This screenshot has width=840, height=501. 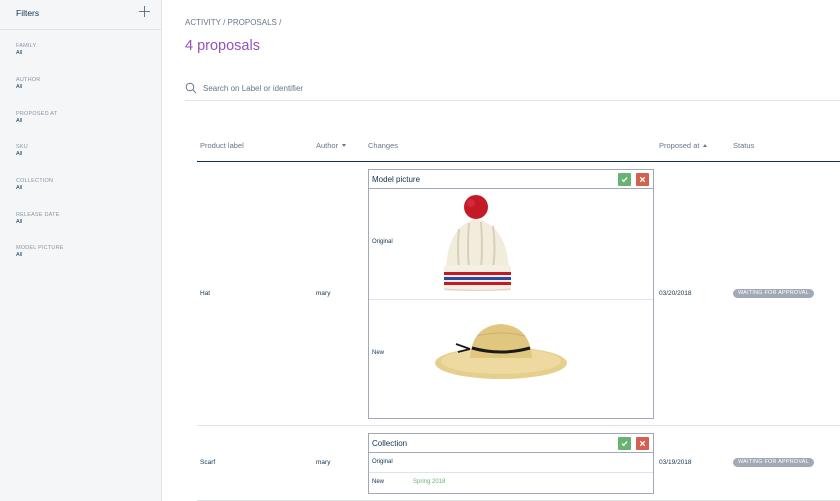 What do you see at coordinates (76, 218) in the screenshot?
I see `filter-release-date: RELEASE DATE All` at bounding box center [76, 218].